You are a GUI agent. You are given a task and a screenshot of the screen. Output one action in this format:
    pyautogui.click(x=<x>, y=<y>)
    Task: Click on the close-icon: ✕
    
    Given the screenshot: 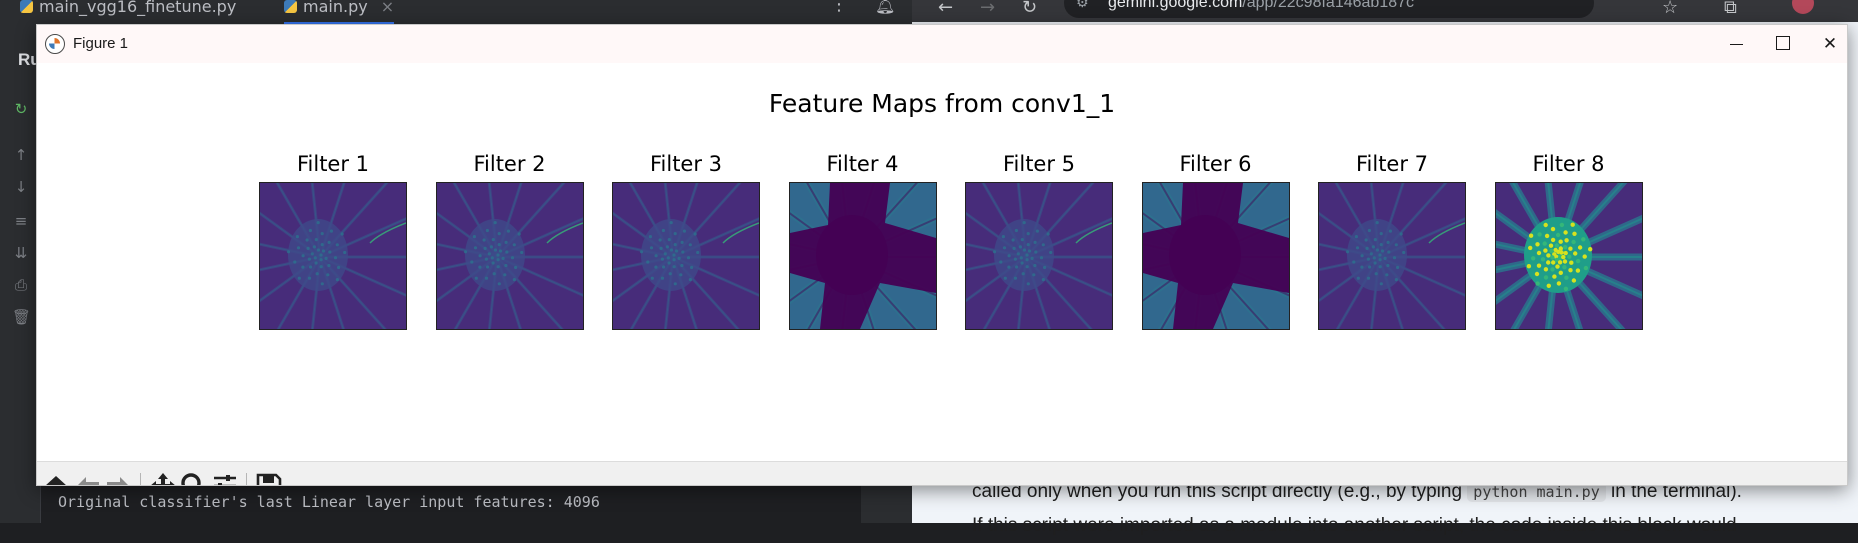 What is the action you would take?
    pyautogui.click(x=1830, y=44)
    